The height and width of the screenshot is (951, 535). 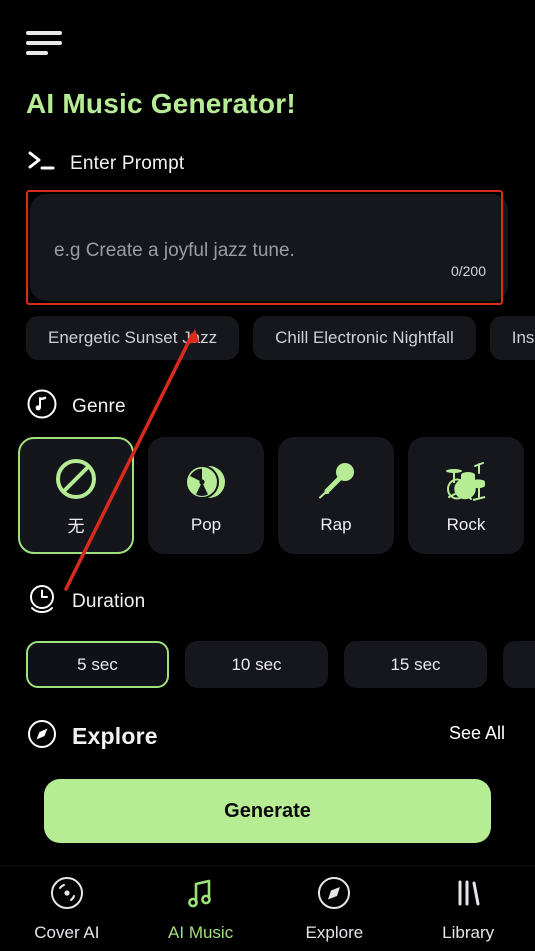 I want to click on genre-card-label: 无, so click(x=76, y=526).